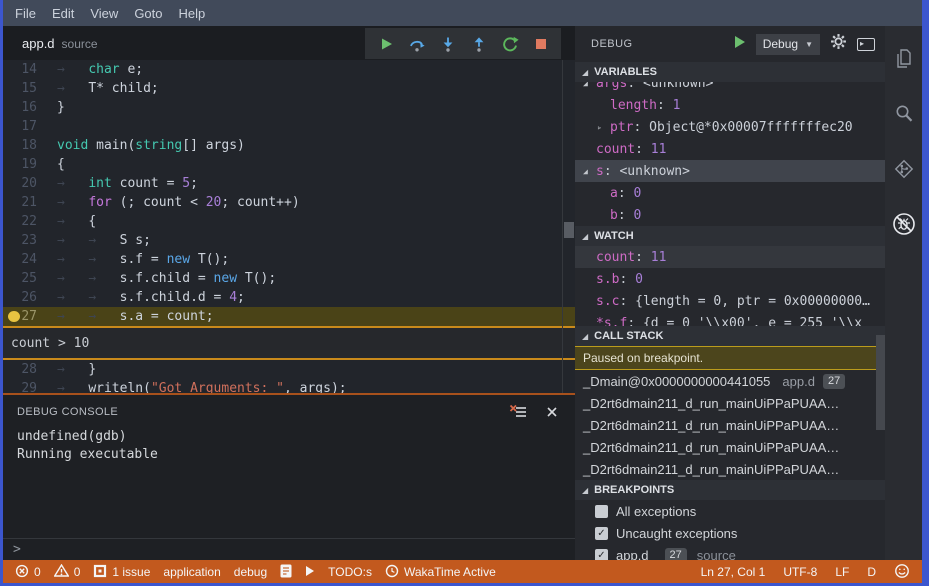 The height and width of the screenshot is (586, 929). What do you see at coordinates (509, 44) in the screenshot?
I see `debug-restart-button` at bounding box center [509, 44].